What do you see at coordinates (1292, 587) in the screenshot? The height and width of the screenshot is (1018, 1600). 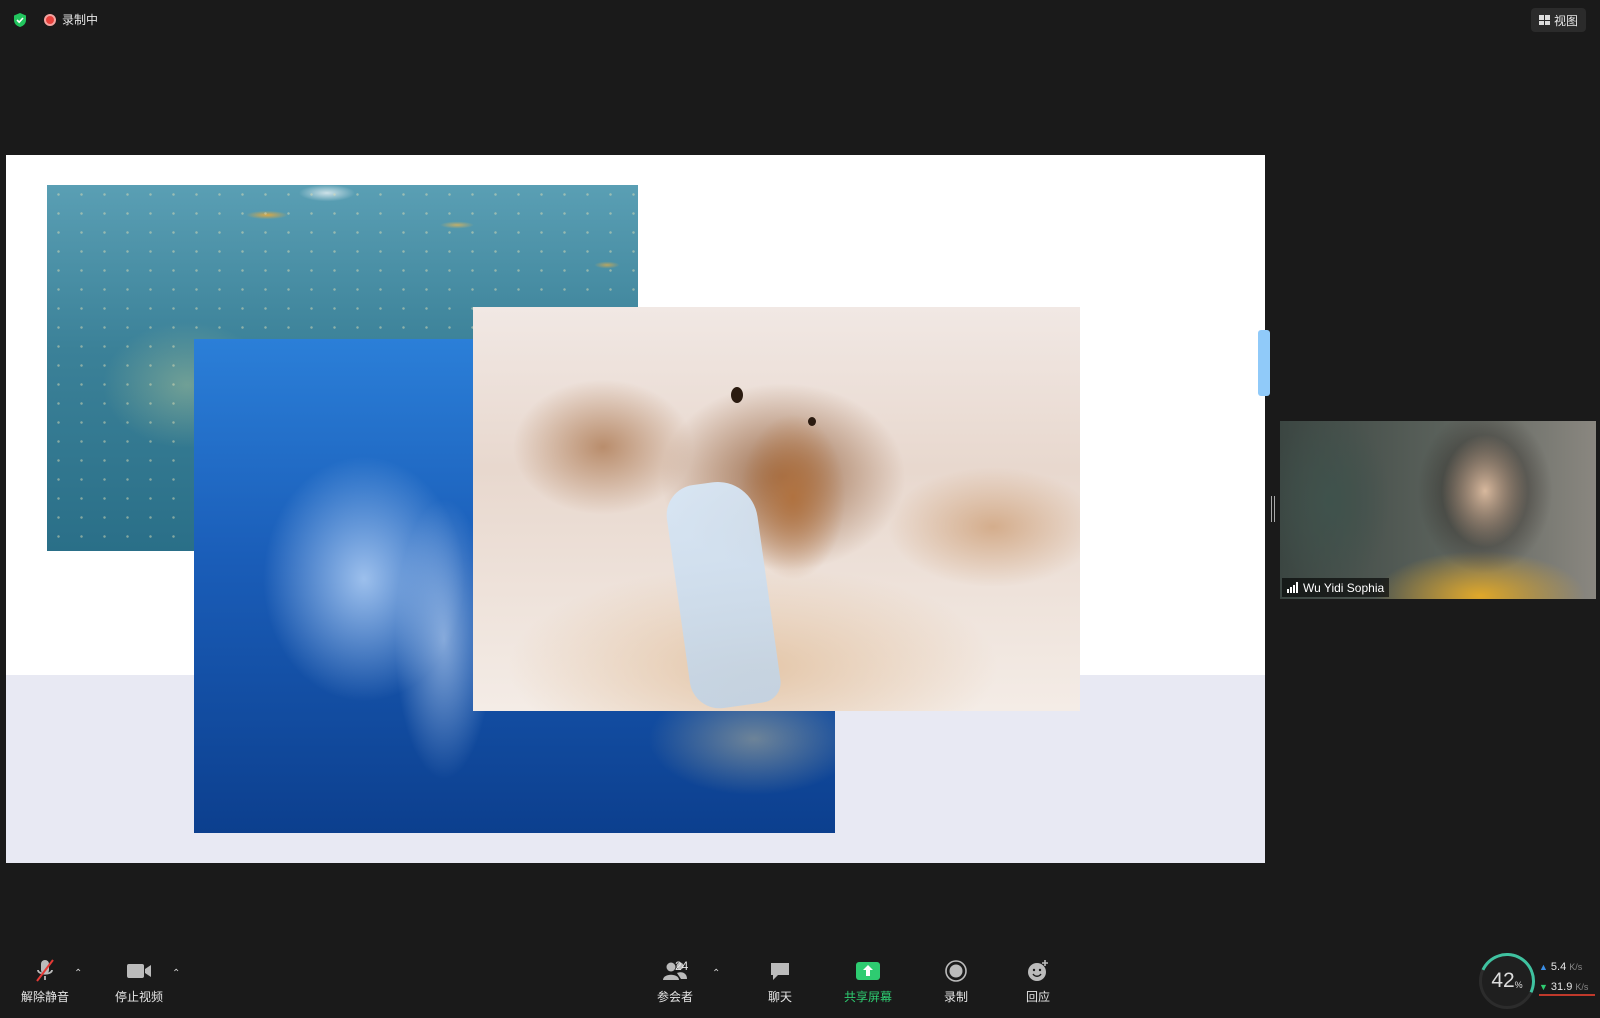 I see `signal-strength-icon` at bounding box center [1292, 587].